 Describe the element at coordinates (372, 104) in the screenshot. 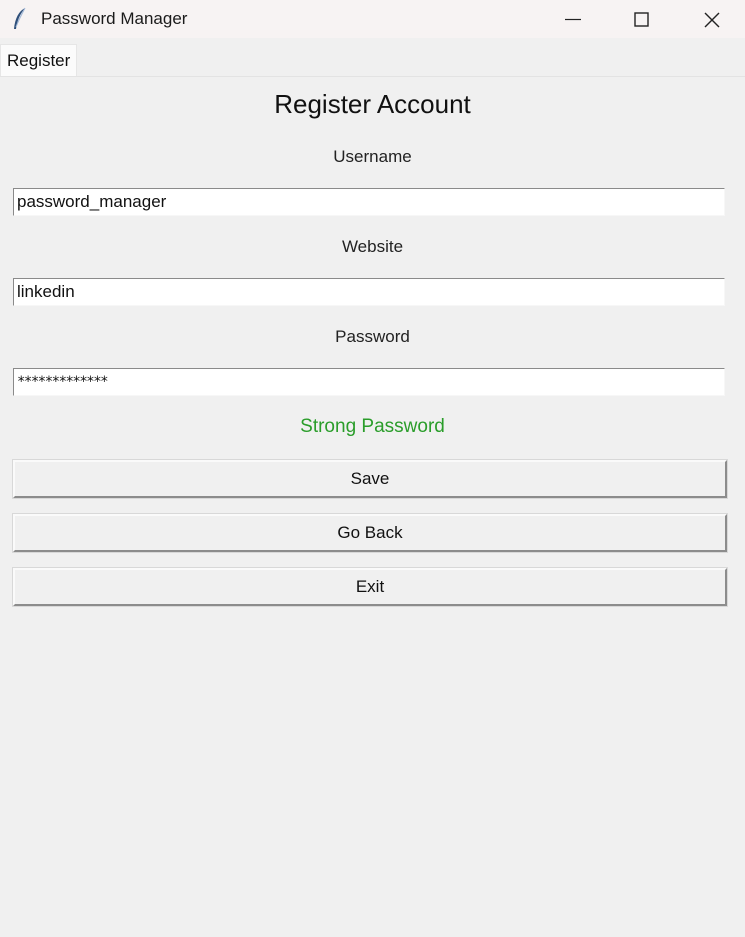

I see `page-title: Register Account` at that location.